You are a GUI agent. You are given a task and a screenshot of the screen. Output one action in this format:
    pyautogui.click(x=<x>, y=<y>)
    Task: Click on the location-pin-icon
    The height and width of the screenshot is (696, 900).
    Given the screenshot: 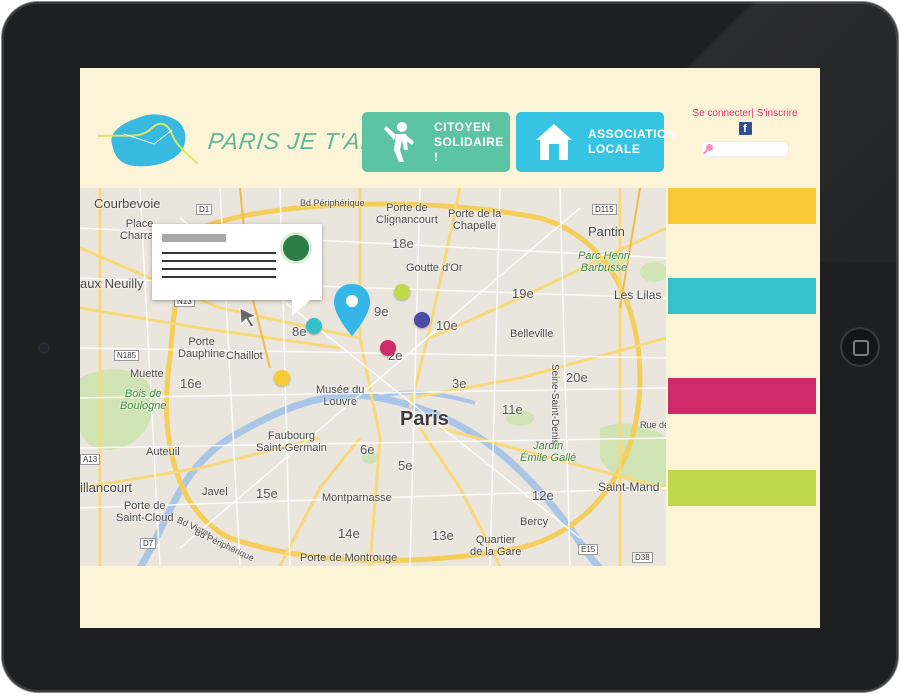 What is the action you would take?
    pyautogui.click(x=352, y=310)
    